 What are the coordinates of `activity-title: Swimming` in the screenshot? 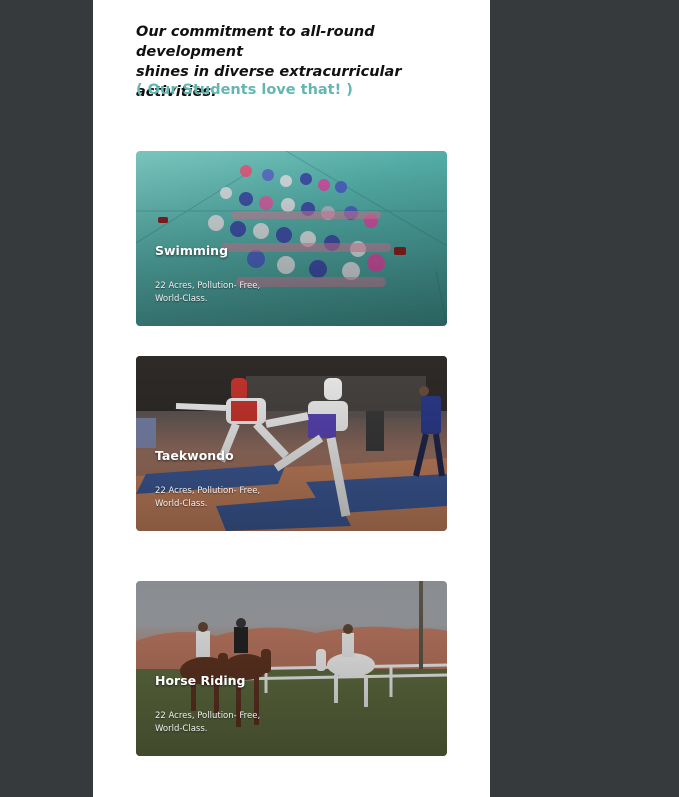 It's located at (192, 250).